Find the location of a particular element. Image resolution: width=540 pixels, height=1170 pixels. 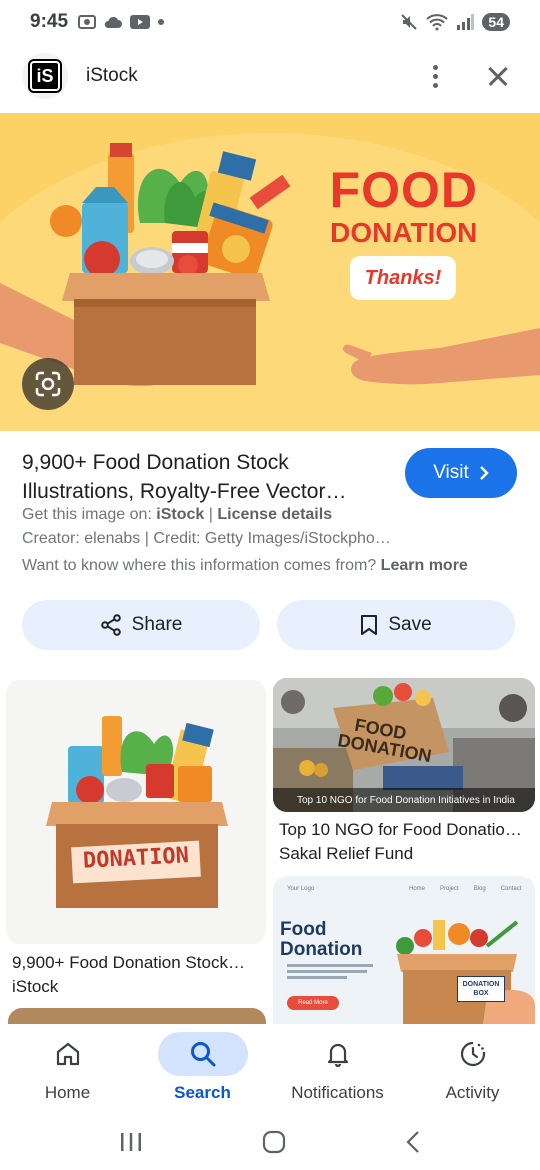

nav-search-icon-wrap is located at coordinates (202, 1054).